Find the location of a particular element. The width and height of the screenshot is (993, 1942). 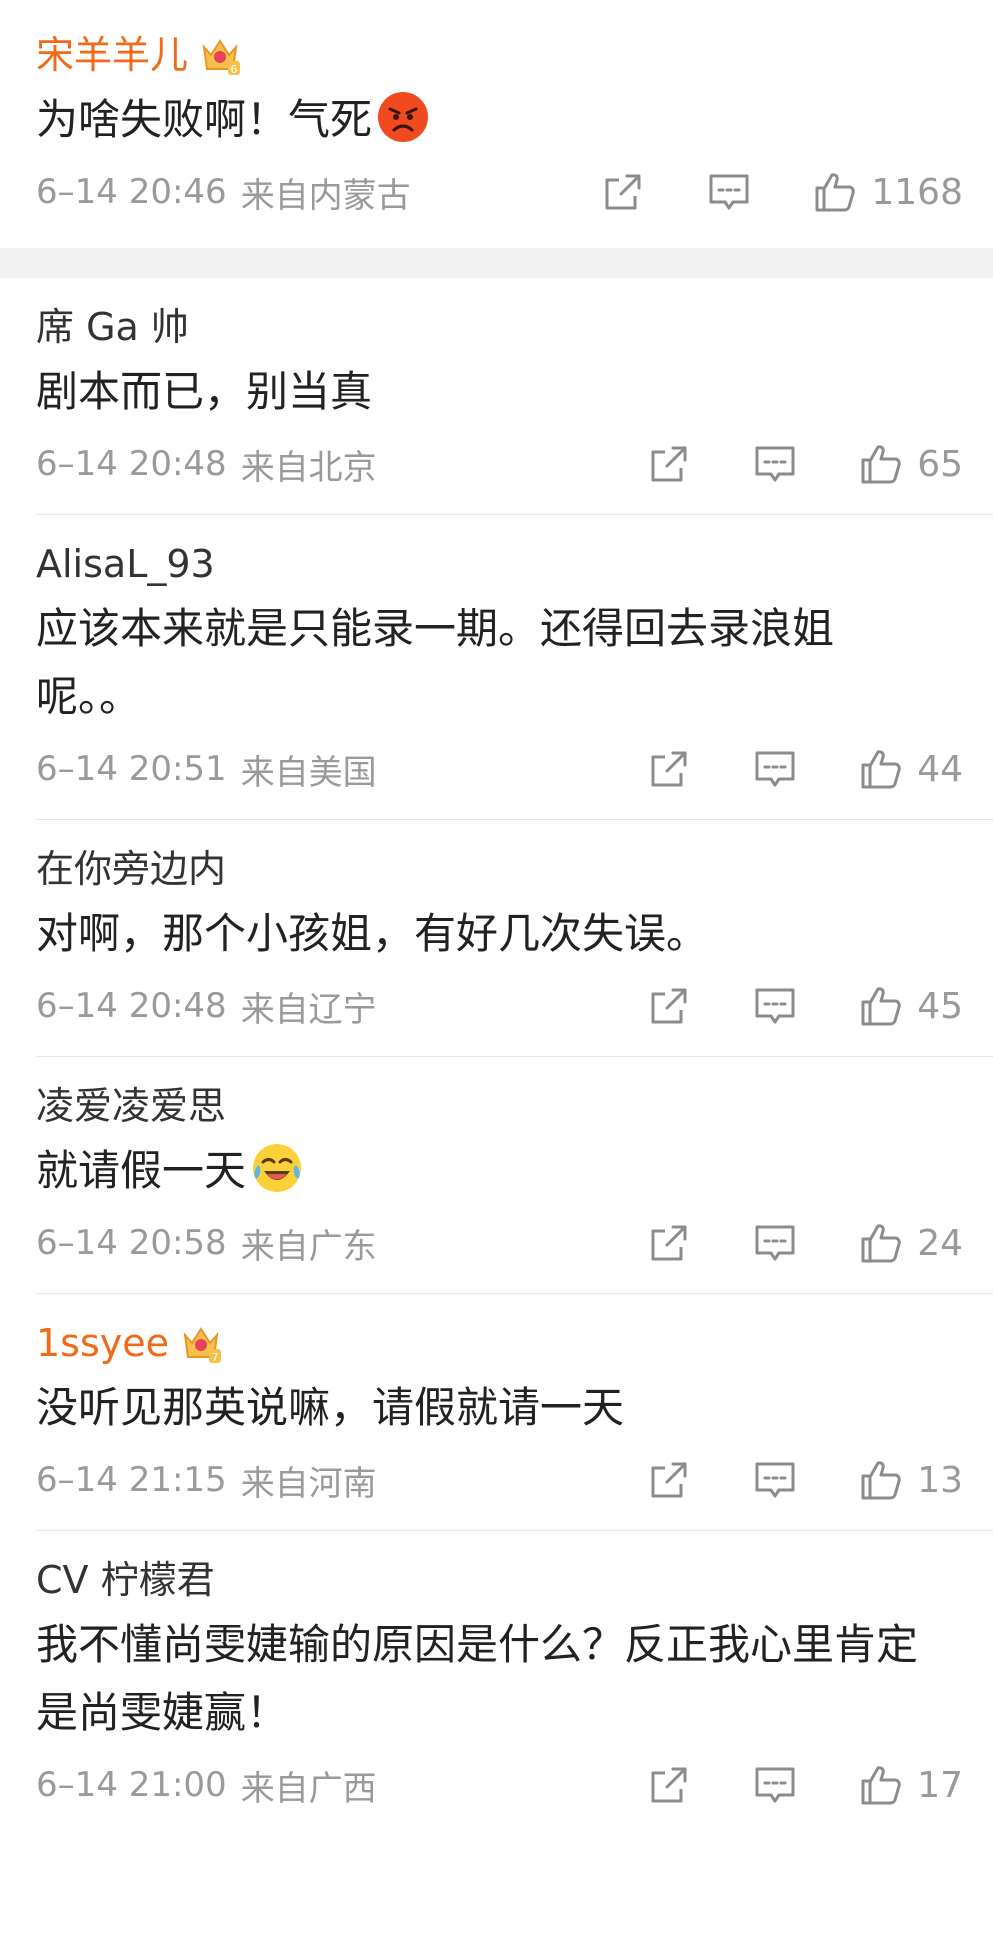

like-button: 13 is located at coordinates (911, 1480).